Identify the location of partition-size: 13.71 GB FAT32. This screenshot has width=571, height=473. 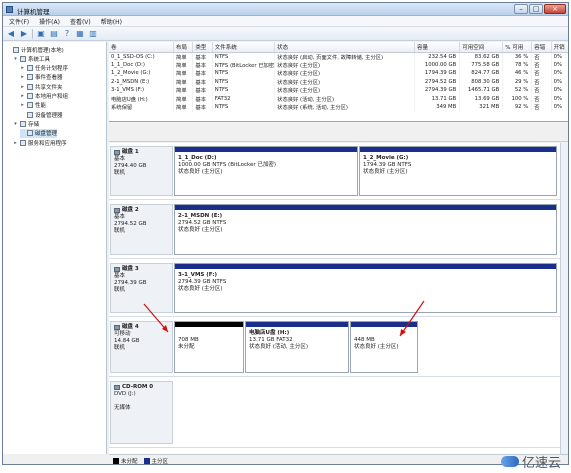
(271, 340).